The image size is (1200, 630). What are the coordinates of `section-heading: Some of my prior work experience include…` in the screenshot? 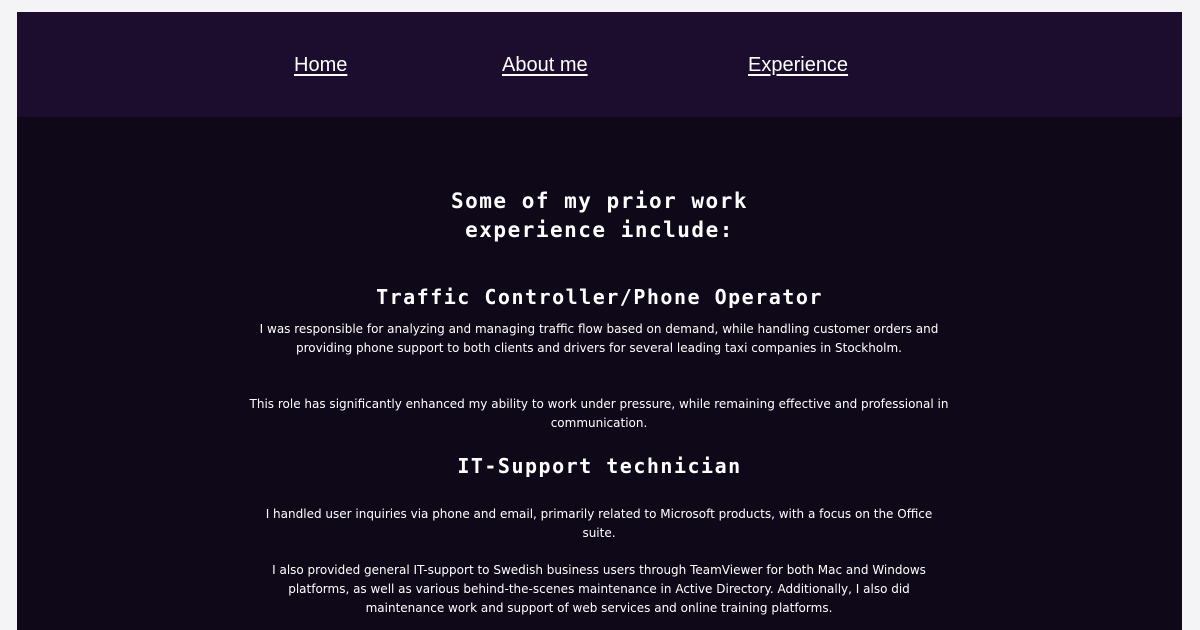 It's located at (599, 216).